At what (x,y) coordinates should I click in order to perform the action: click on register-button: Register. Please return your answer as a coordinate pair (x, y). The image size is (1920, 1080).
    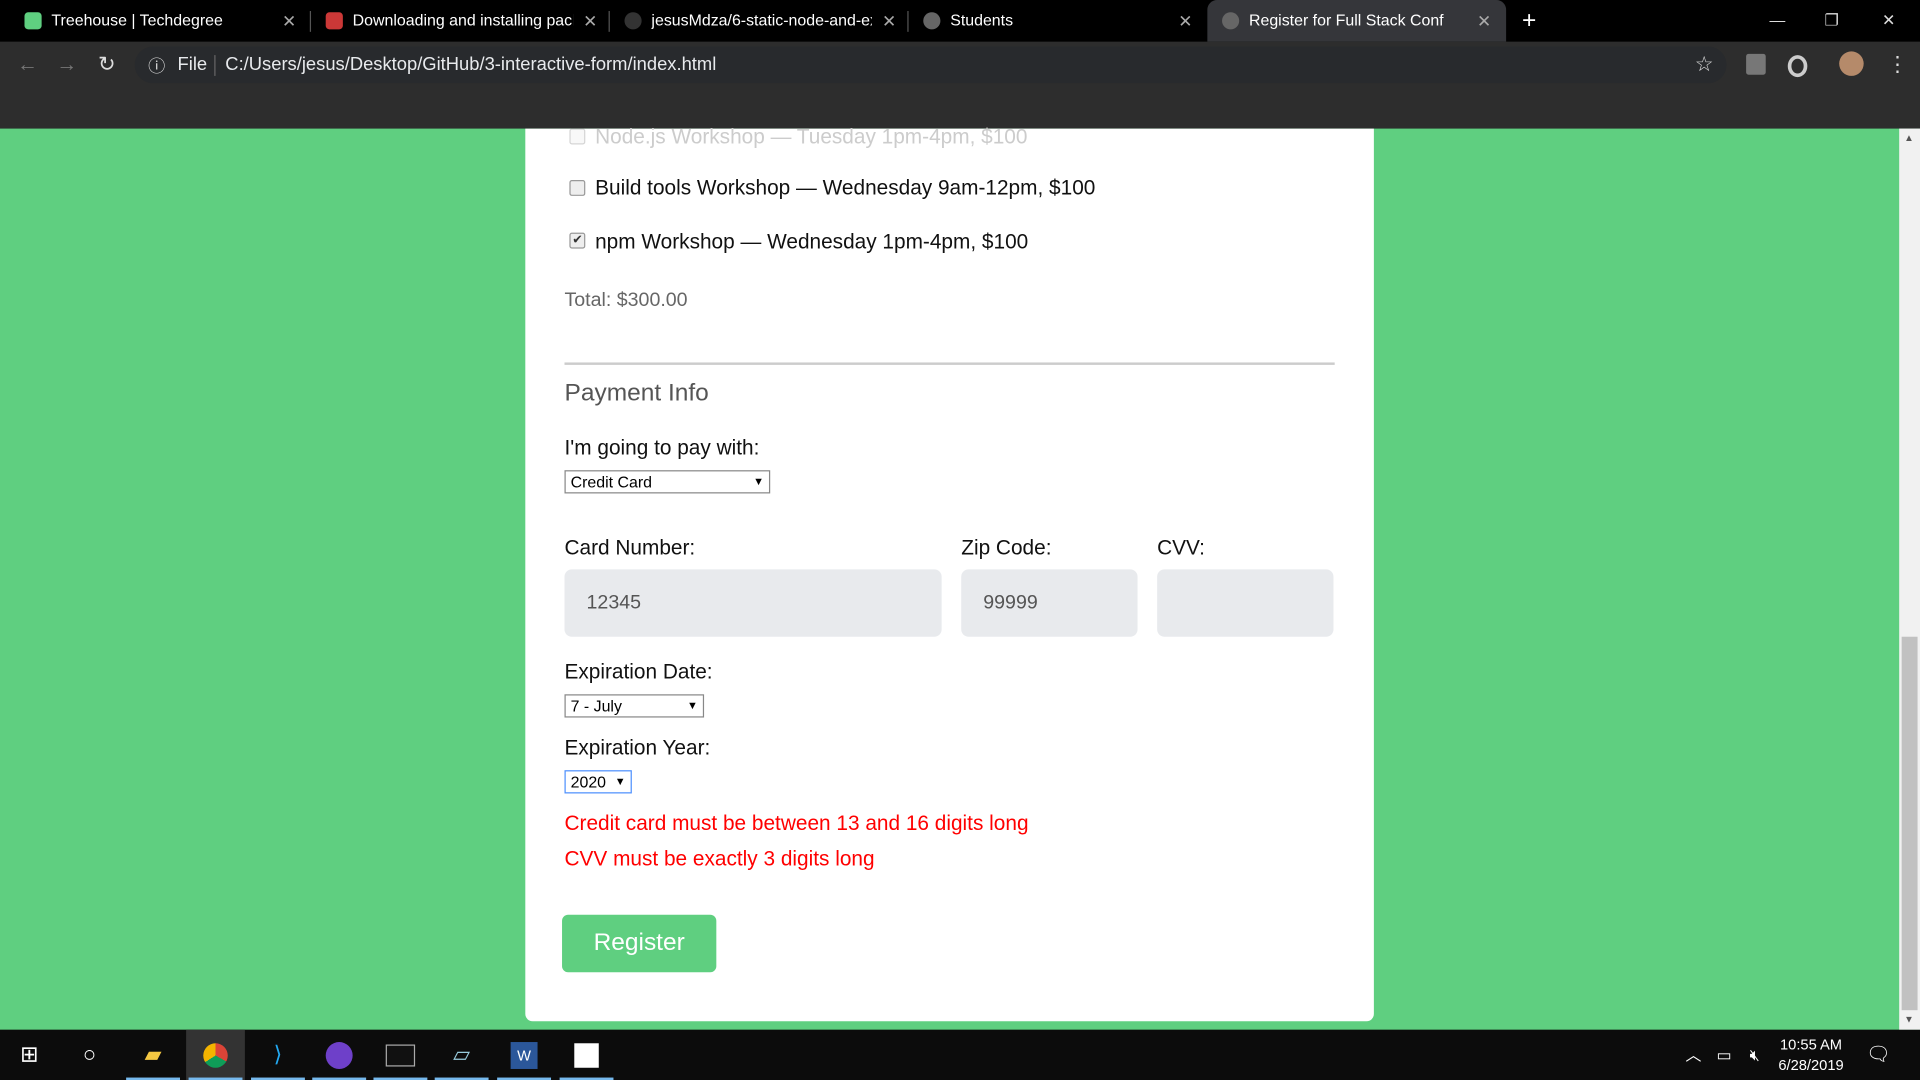
    Looking at the image, I should click on (639, 943).